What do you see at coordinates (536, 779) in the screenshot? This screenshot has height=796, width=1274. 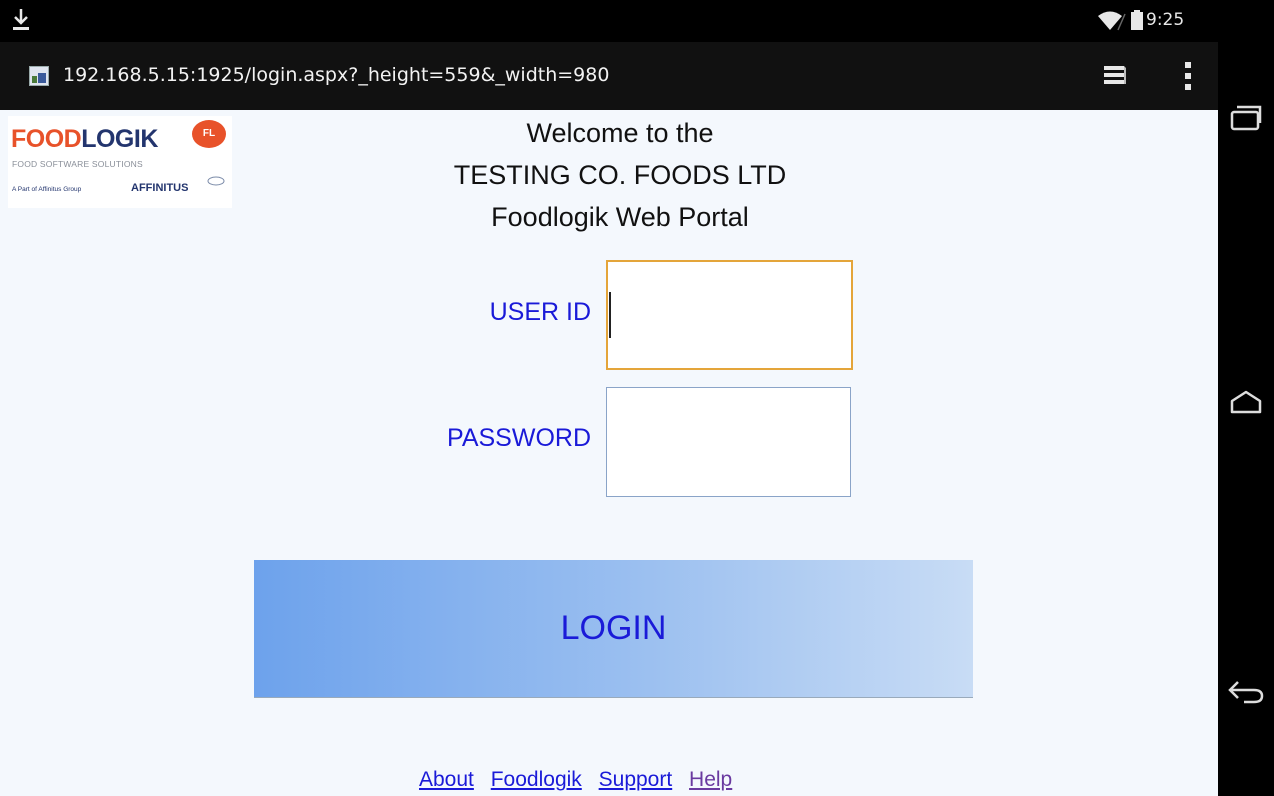 I see `foodlogik-link: Foodlogik` at bounding box center [536, 779].